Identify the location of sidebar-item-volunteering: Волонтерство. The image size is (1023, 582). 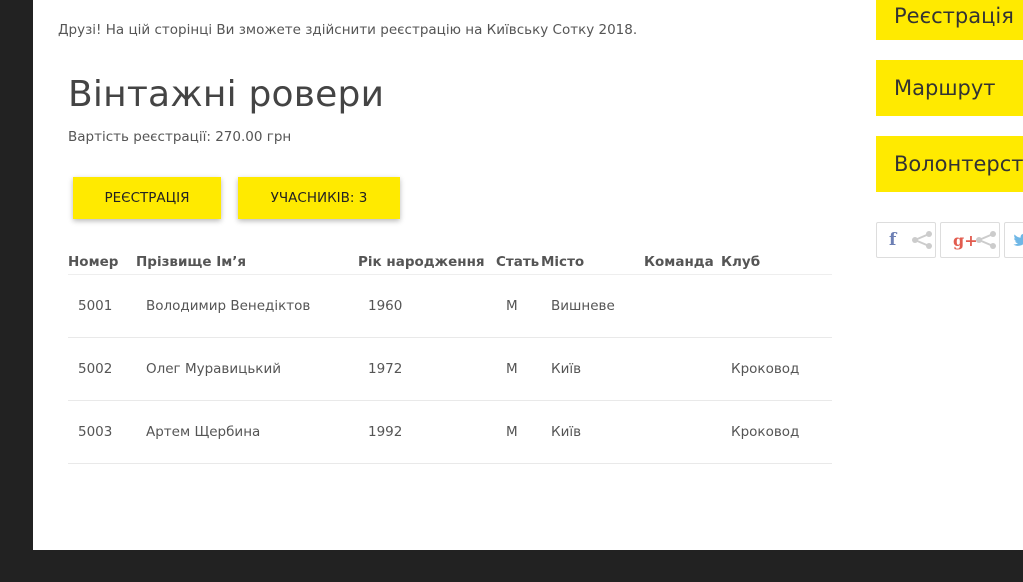
(949, 164).